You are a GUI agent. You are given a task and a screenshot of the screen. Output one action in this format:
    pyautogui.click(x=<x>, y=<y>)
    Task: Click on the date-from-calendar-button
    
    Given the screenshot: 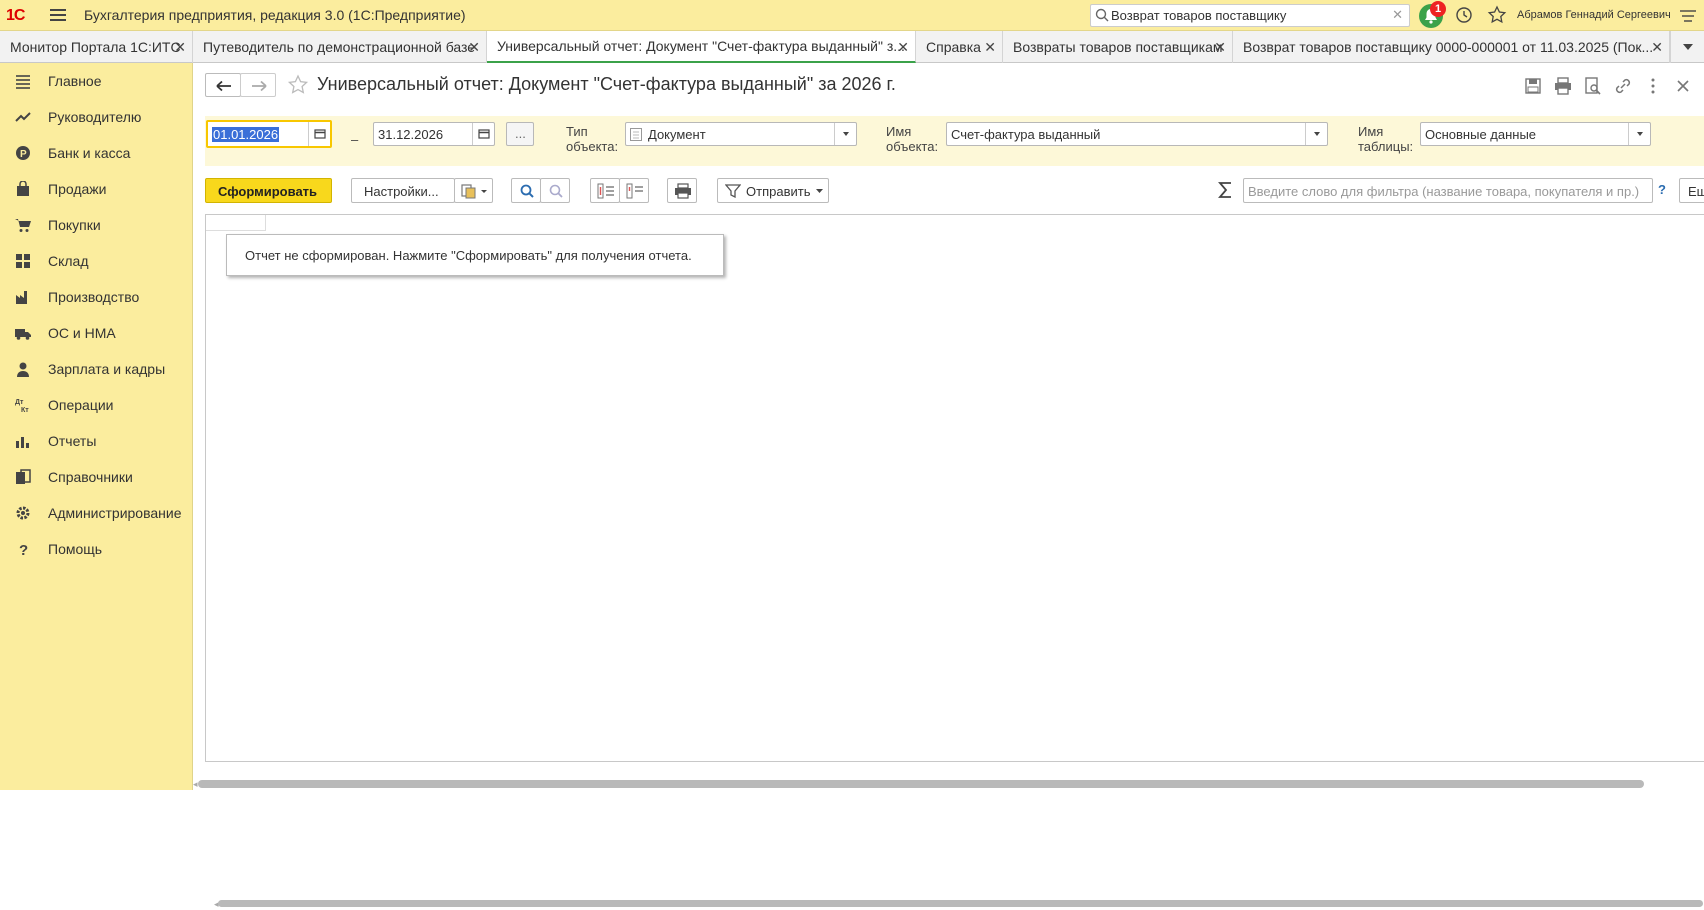 What is the action you would take?
    pyautogui.click(x=319, y=134)
    